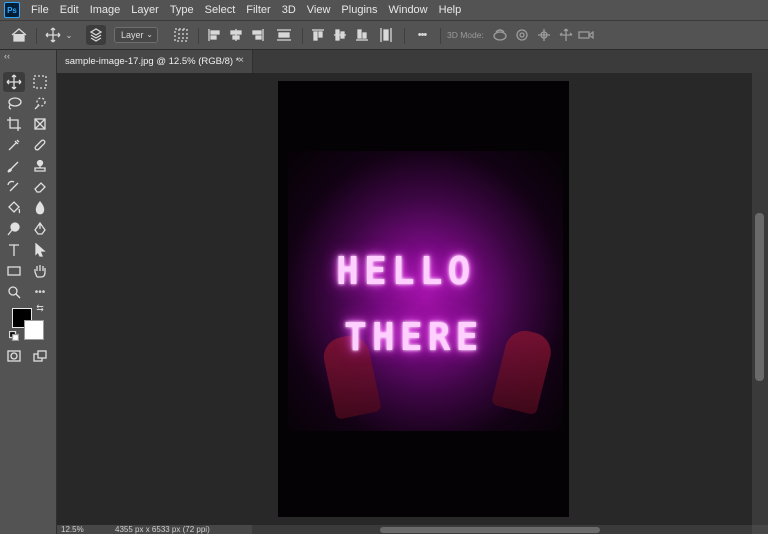  What do you see at coordinates (14, 229) in the screenshot?
I see `dodge-icon` at bounding box center [14, 229].